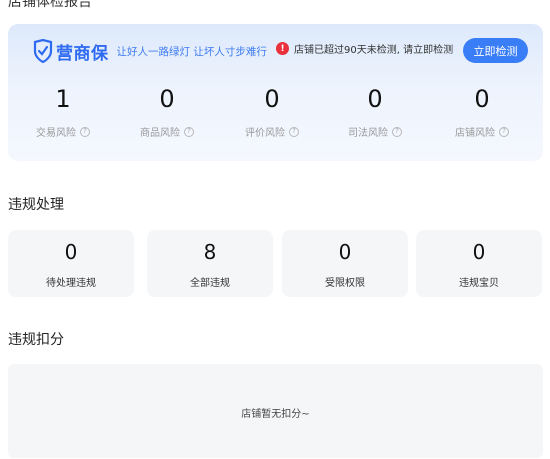 The height and width of the screenshot is (459, 550). I want to click on risk-label: 司法风险 ?, so click(375, 131).